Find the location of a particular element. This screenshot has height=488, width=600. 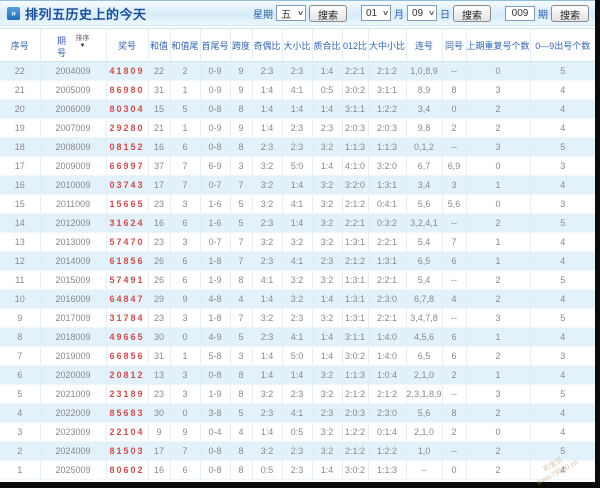

prize-number-cell: 31624 is located at coordinates (127, 223).